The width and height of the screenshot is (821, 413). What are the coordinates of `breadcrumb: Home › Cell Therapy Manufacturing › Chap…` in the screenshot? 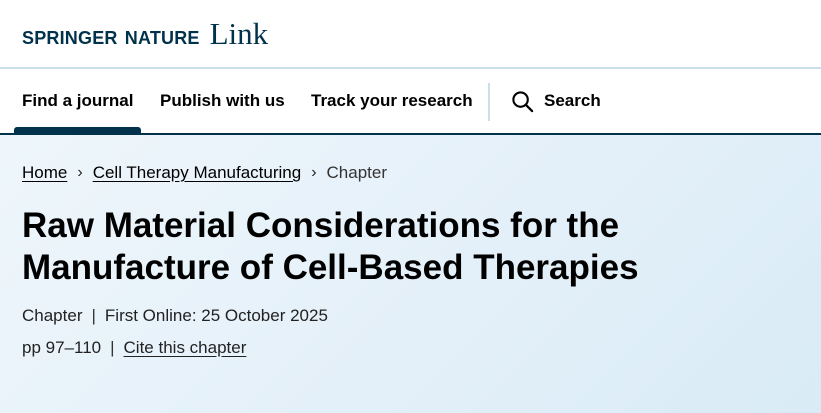 It's located at (204, 173).